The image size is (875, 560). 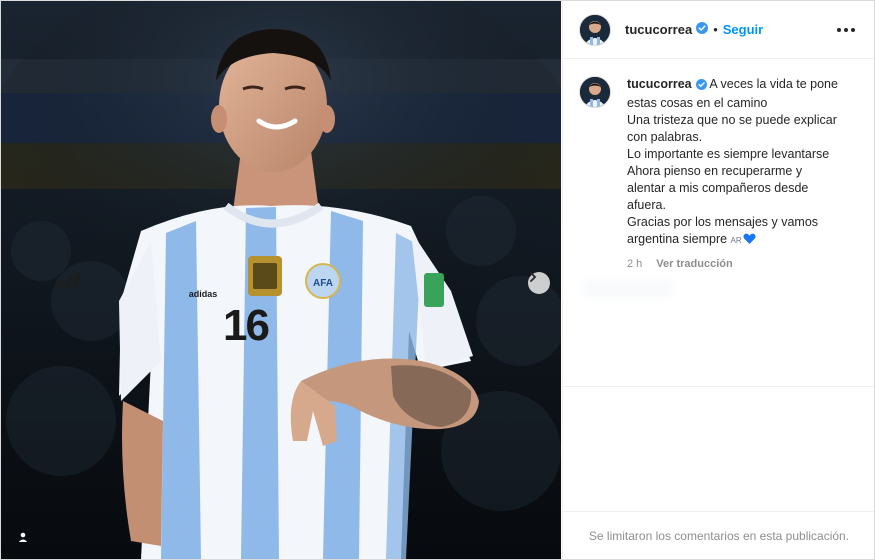 I want to click on follow-button: Seguir, so click(x=743, y=29).